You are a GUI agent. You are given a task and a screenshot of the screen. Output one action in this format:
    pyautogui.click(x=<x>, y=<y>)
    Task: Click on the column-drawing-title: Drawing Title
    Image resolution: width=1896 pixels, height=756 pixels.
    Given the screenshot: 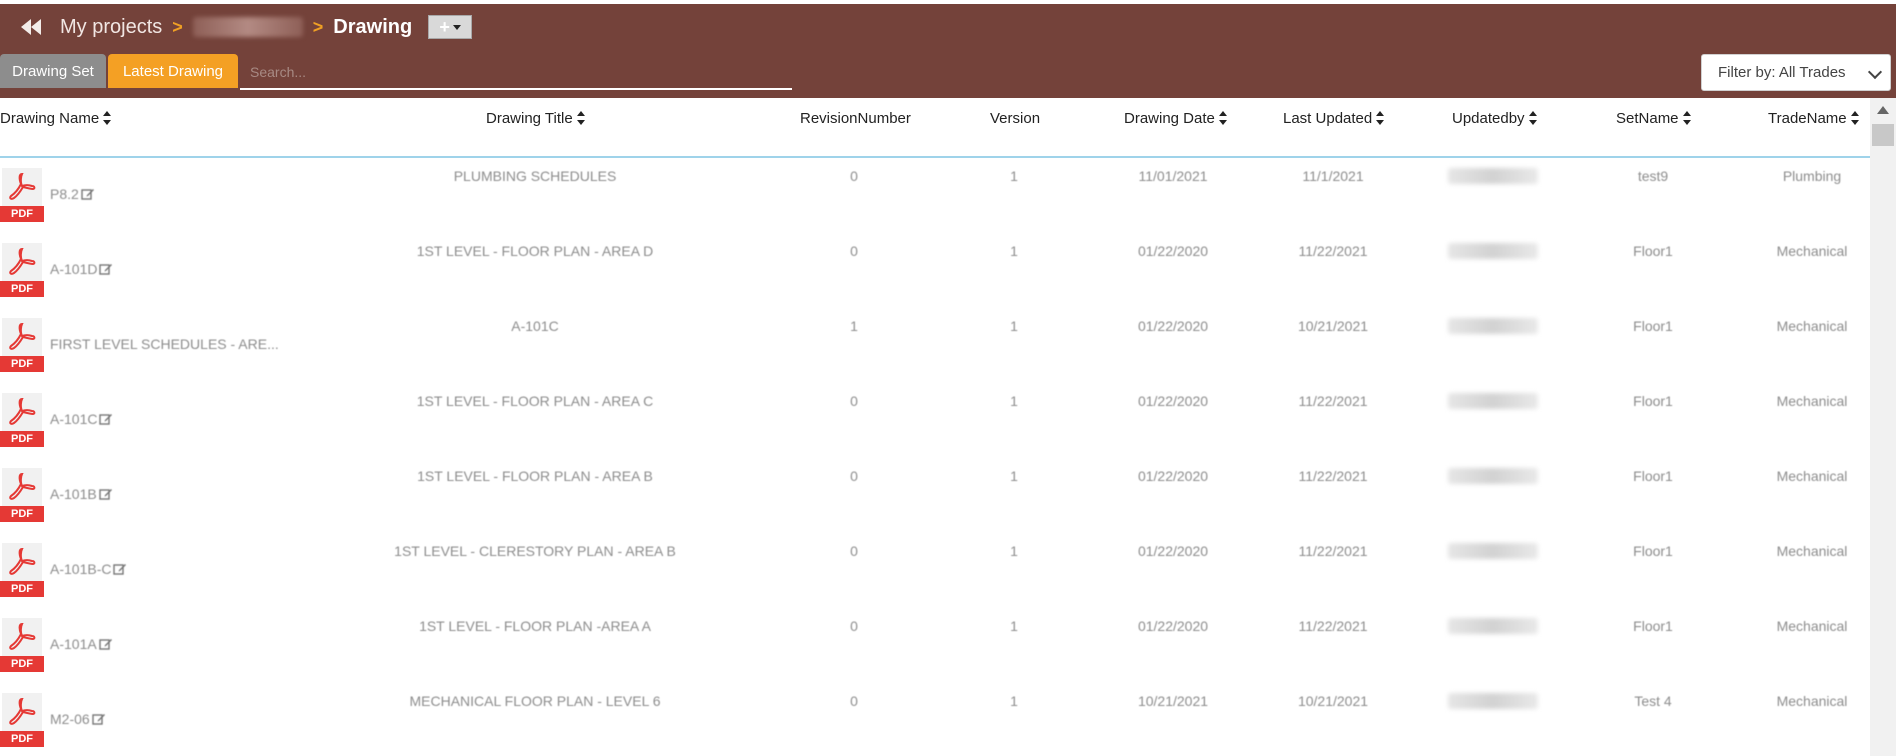 What is the action you would take?
    pyautogui.click(x=535, y=118)
    